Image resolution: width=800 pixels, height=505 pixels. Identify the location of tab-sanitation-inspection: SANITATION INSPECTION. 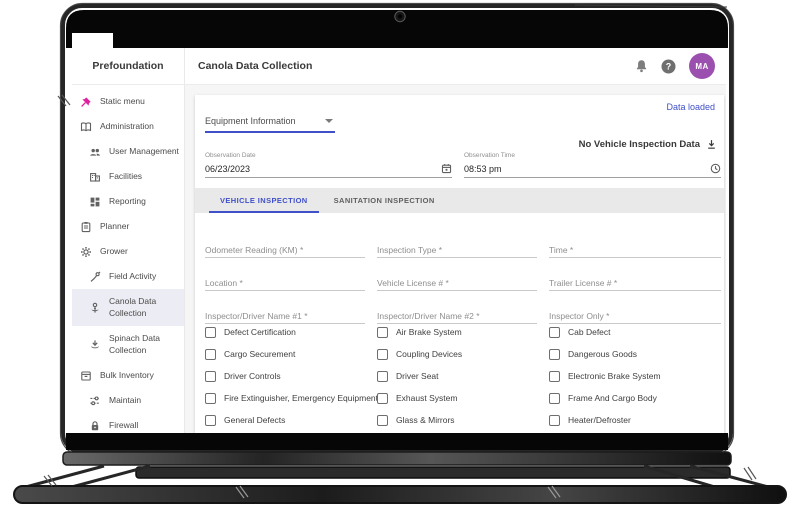
(384, 200).